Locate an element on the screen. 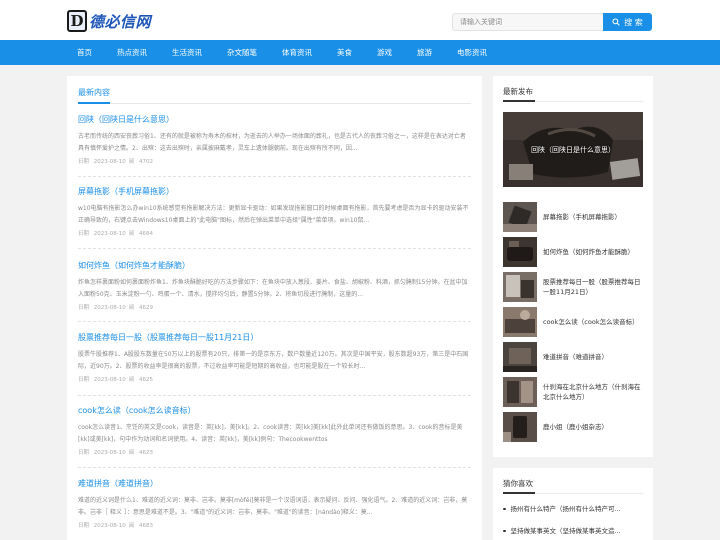 The width and height of the screenshot is (720, 540). article-views: 4683 is located at coordinates (146, 526).